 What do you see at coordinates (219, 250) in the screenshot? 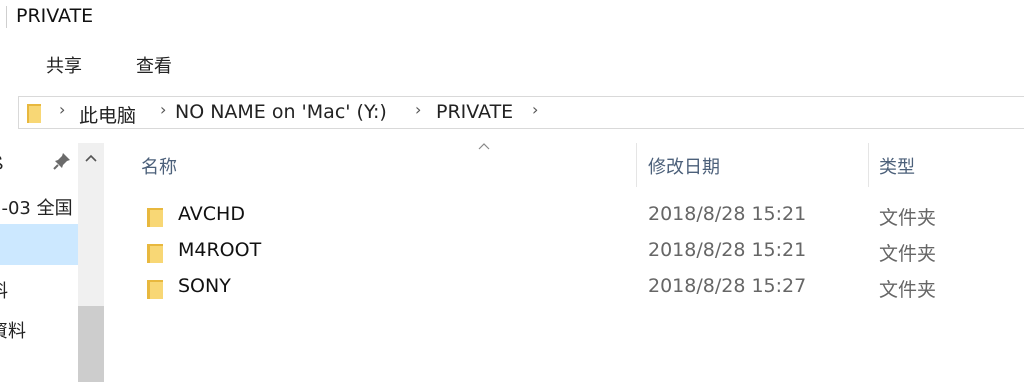
I see `file-name: M4ROOT` at bounding box center [219, 250].